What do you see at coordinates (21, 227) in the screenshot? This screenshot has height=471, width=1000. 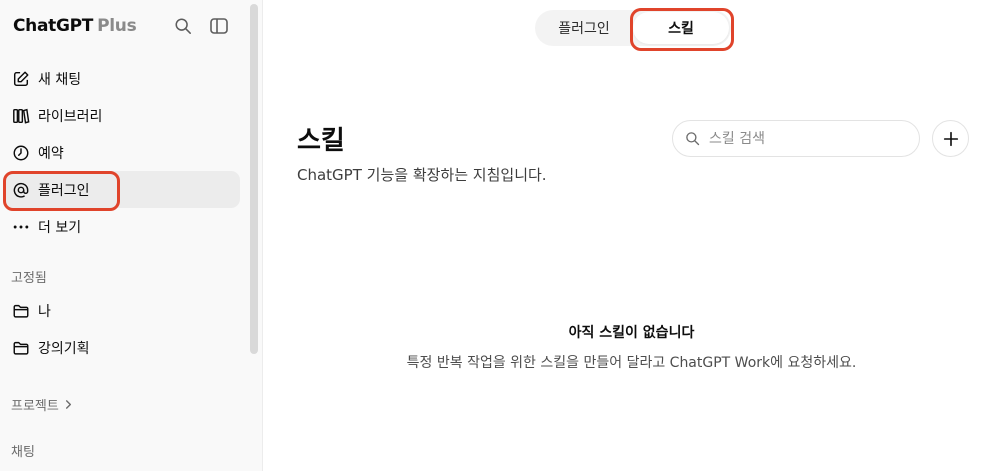 I see `more-dots-icon` at bounding box center [21, 227].